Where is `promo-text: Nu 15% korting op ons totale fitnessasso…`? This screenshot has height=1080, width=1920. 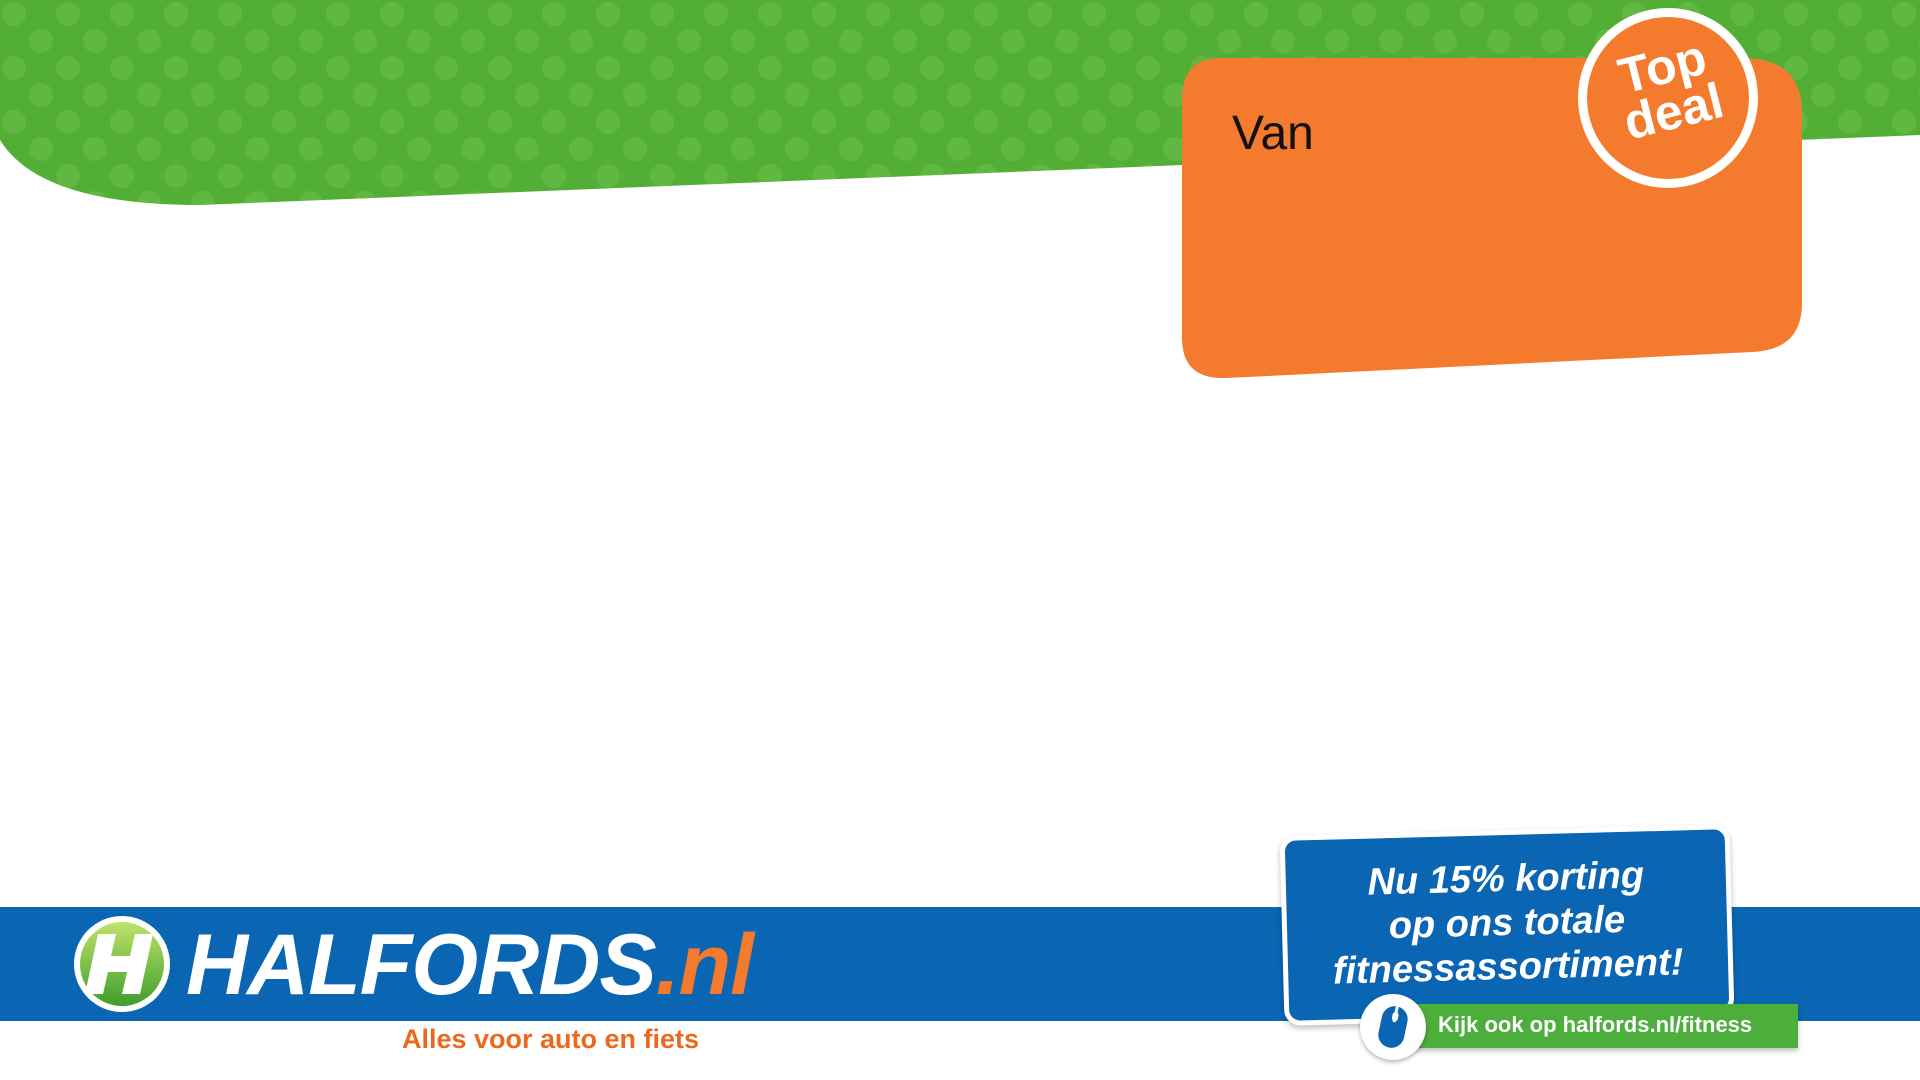
promo-text: Nu 15% korting op ons totale fitnessasso… is located at coordinates (1506, 922).